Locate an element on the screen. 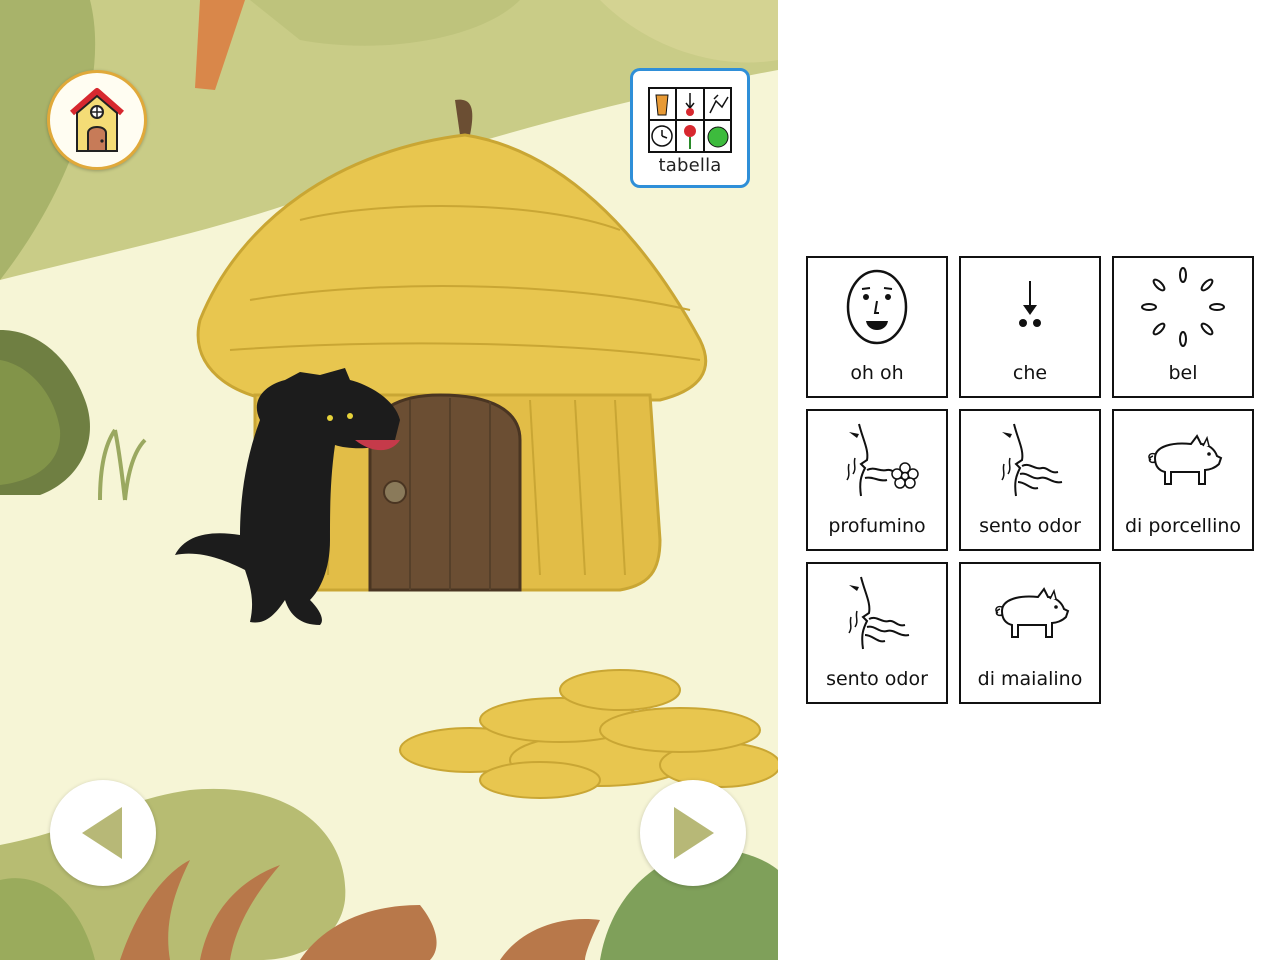 Image resolution: width=1280 pixels, height=960 pixels. symbol-card-di-porcellino: di porcellino is located at coordinates (1183, 480).